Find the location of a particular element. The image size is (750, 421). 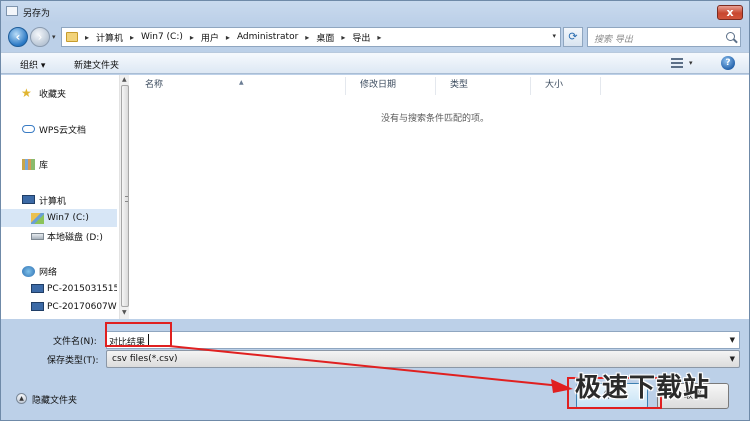

column-header-type: 类型 is located at coordinates (483, 86).